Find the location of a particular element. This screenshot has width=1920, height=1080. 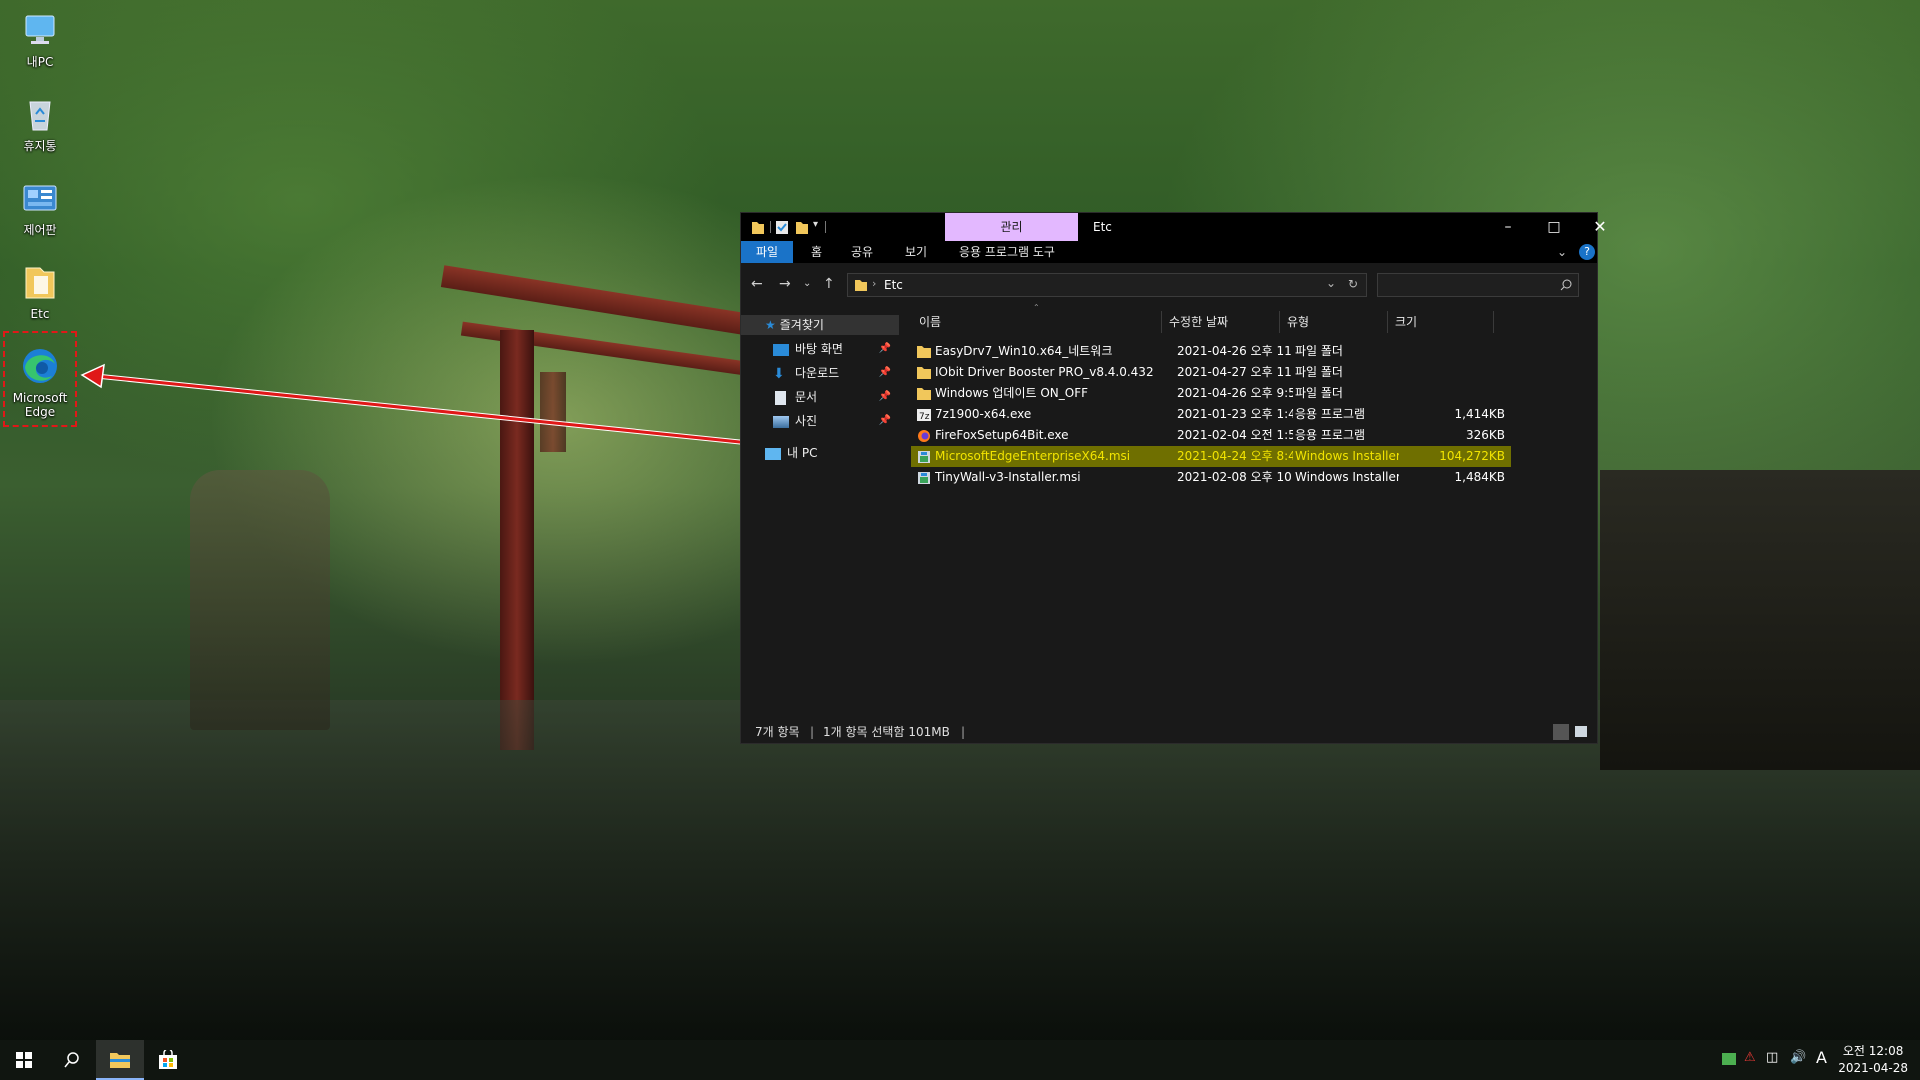

nav-label: 즐겨찾기 is located at coordinates (801, 325).